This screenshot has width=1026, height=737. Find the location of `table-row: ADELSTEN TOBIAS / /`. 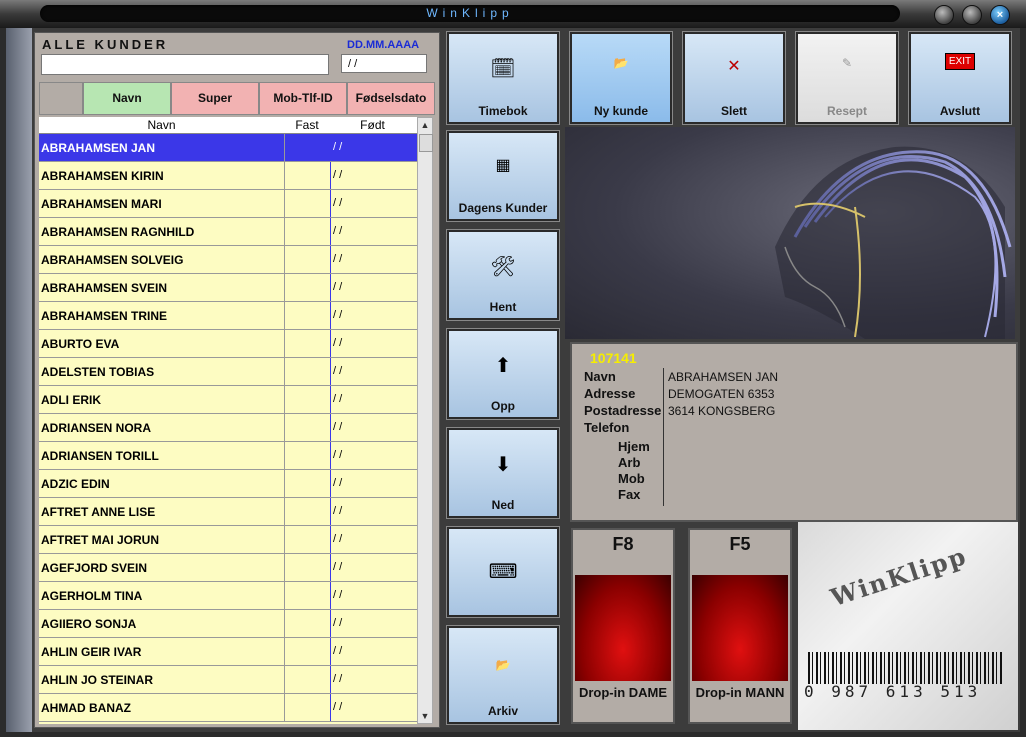

table-row: ADELSTEN TOBIAS / / is located at coordinates (228, 372).